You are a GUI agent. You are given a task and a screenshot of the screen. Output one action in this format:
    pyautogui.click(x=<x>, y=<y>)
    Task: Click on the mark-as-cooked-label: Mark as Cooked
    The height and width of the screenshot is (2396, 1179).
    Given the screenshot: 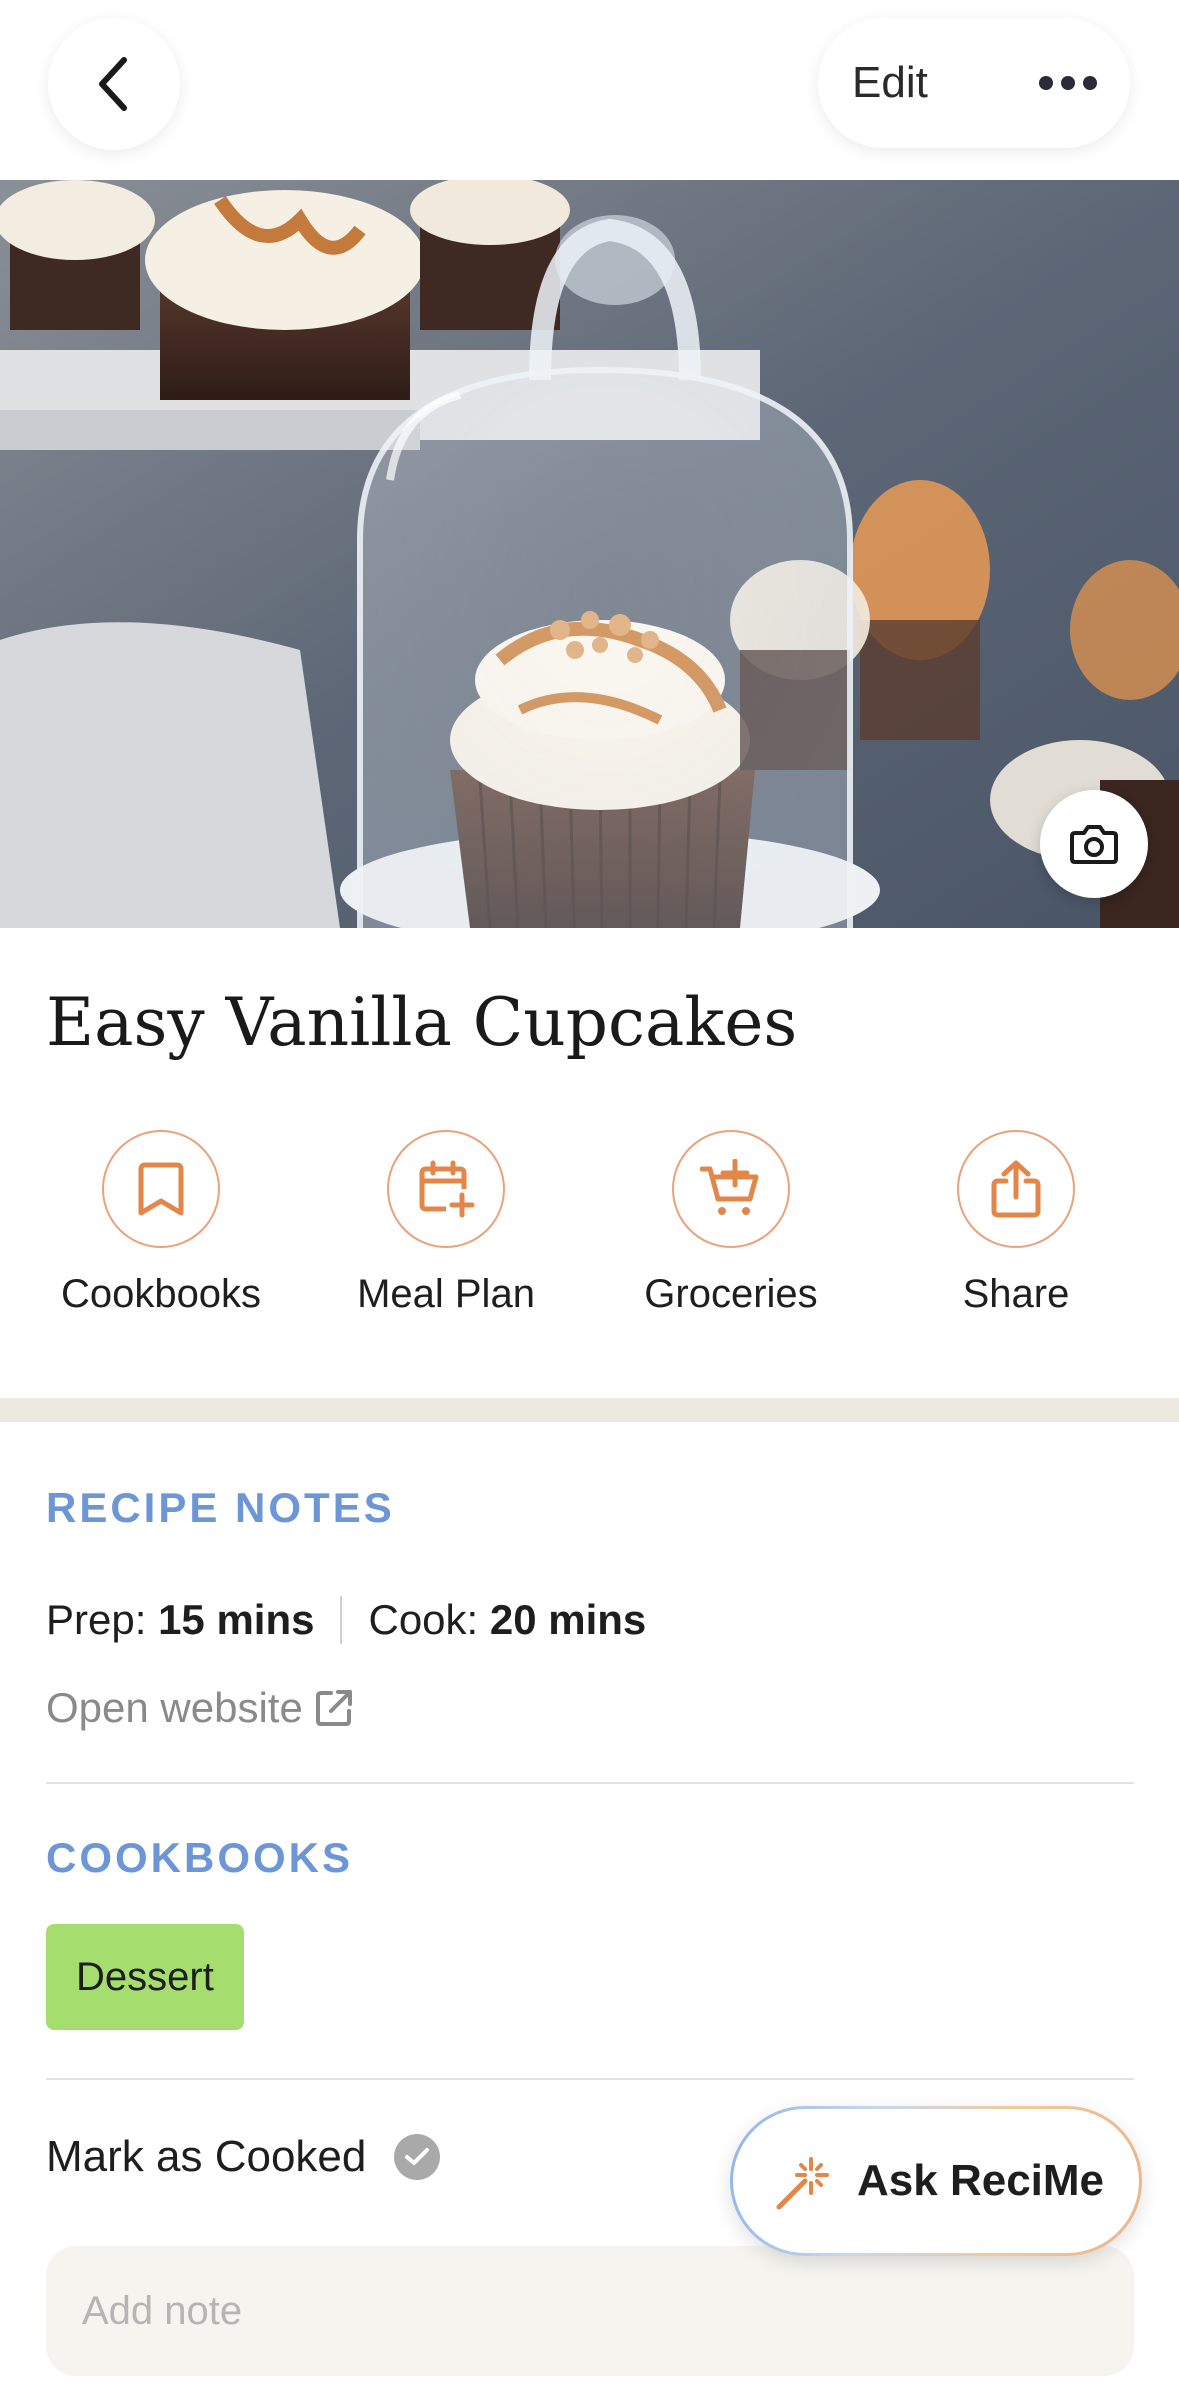 What is the action you would take?
    pyautogui.click(x=206, y=2156)
    